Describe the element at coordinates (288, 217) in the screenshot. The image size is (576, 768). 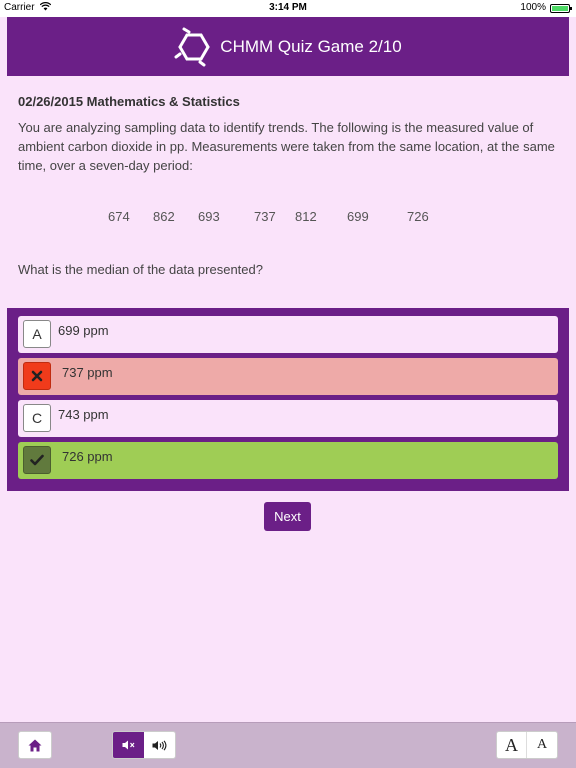
I see `data-values: 674 862 693 737 812 699 726` at that location.